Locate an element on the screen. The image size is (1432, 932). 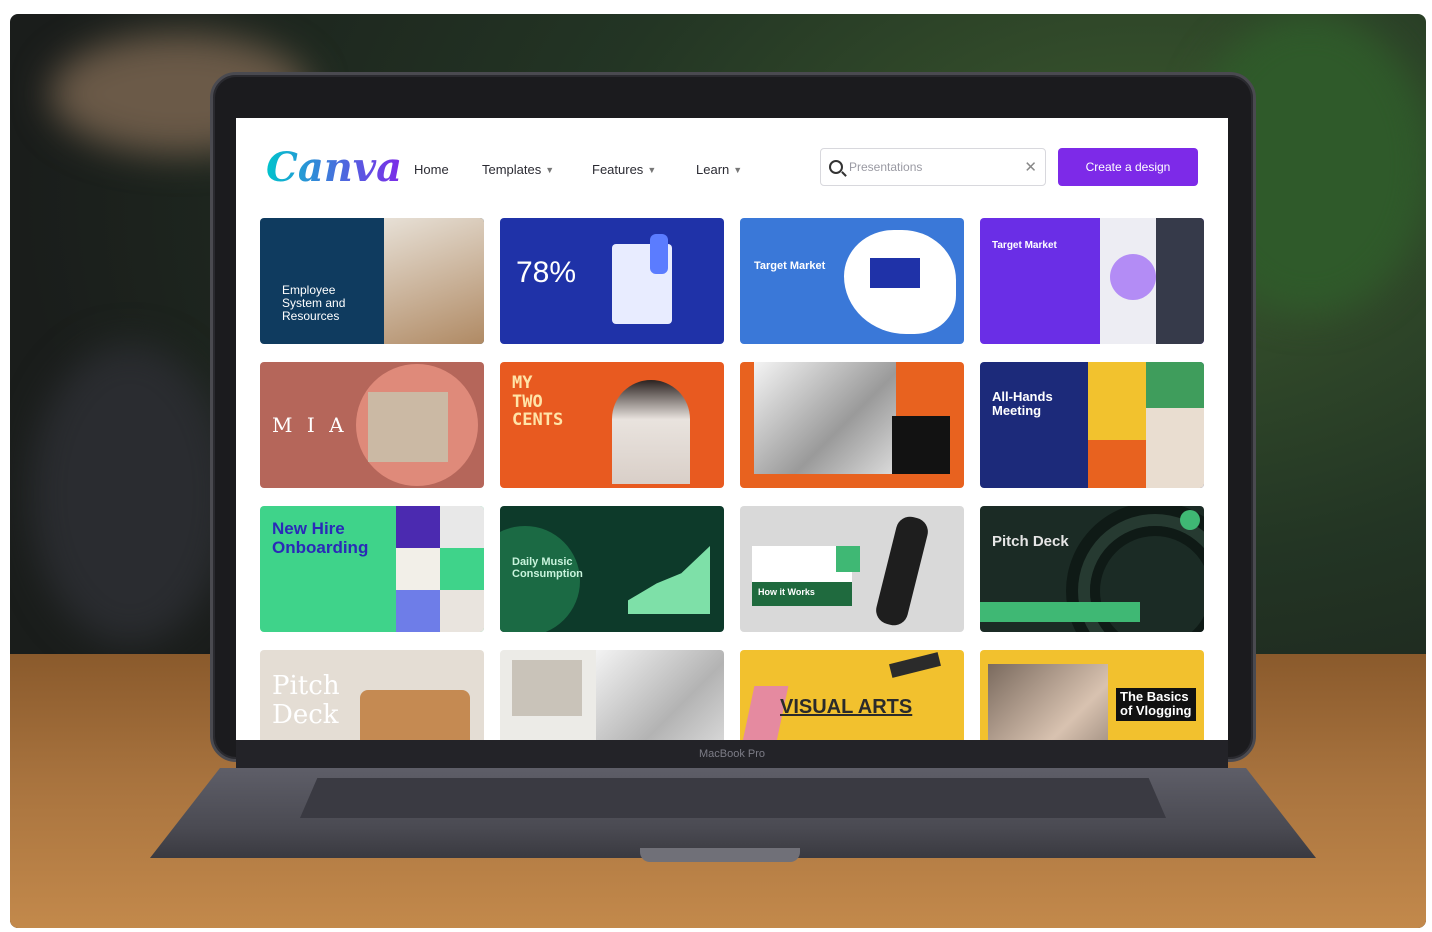
template-title: All-Hands Meeting is located at coordinates (1022, 404).